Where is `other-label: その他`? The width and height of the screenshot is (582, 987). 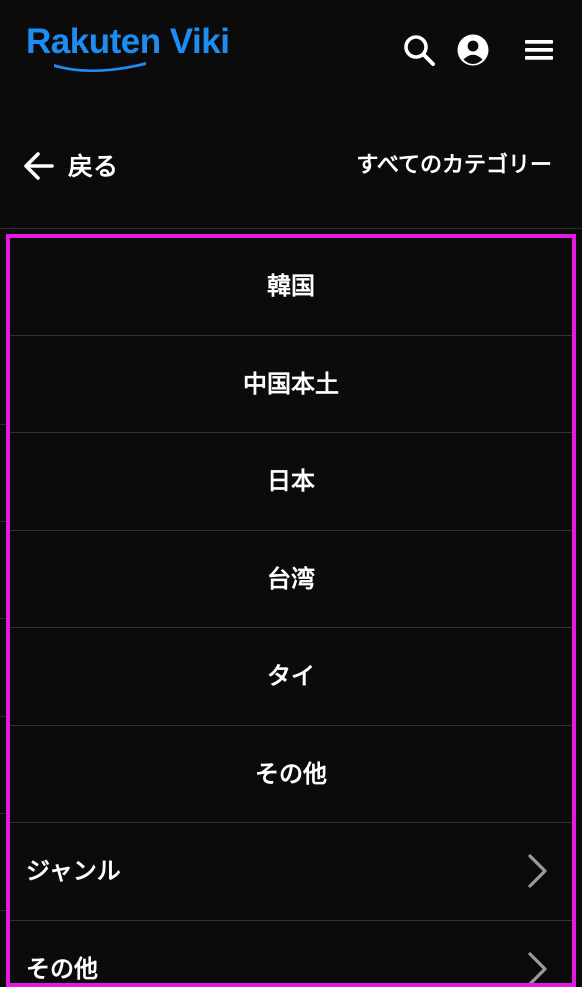 other-label: その他 is located at coordinates (62, 969).